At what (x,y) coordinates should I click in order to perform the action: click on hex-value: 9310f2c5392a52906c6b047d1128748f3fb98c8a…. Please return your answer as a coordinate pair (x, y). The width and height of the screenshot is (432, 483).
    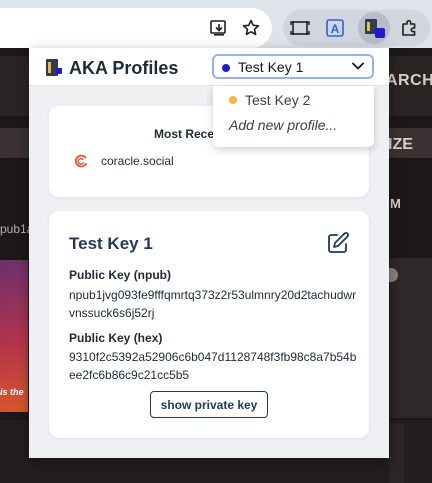
    Looking at the image, I should click on (213, 366).